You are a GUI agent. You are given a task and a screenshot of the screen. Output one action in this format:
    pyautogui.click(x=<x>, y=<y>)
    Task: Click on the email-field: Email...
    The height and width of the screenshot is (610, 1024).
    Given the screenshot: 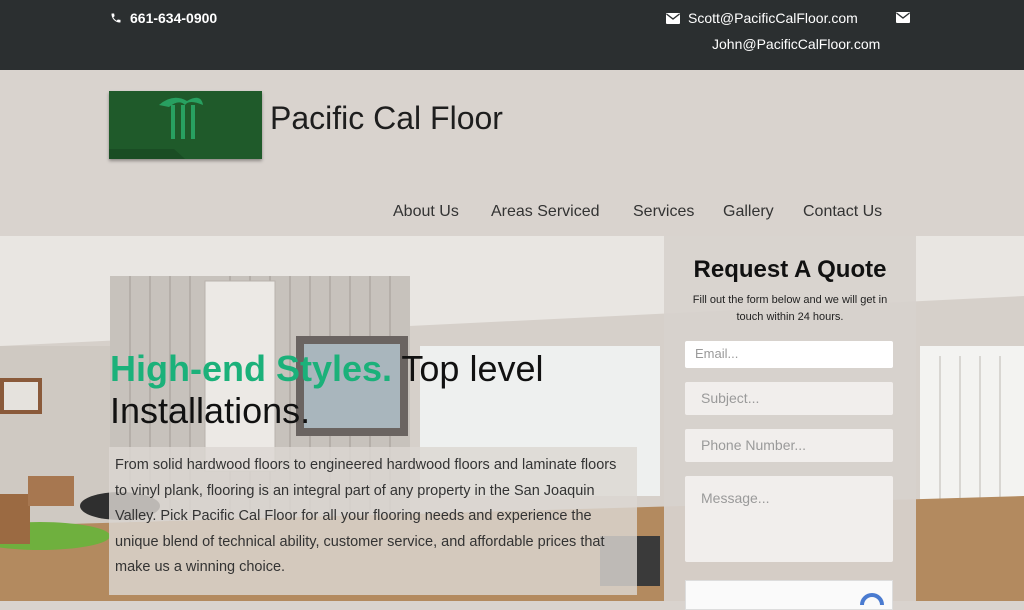 What is the action you would take?
    pyautogui.click(x=789, y=354)
    